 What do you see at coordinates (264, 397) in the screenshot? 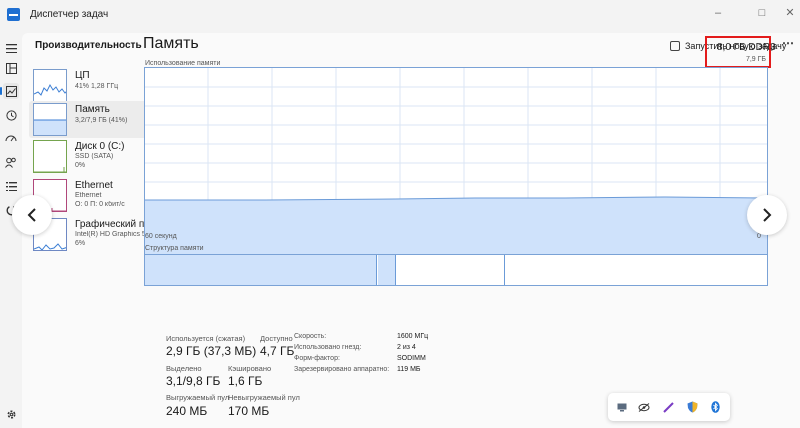
I see `nonpaged-pool-label: Невыгружаемый пул` at bounding box center [264, 397].